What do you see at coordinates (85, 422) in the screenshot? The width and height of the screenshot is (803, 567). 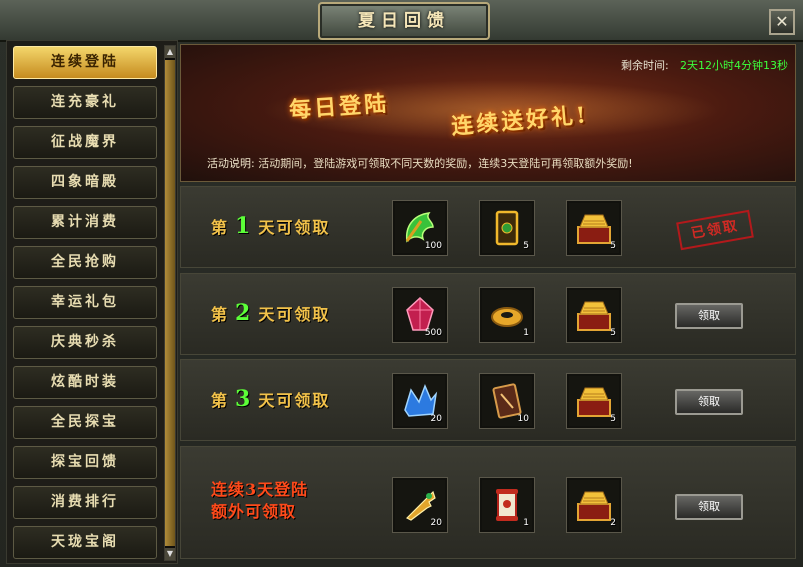 I see `sidebar-item-treasure-hunt: 全民探宝` at bounding box center [85, 422].